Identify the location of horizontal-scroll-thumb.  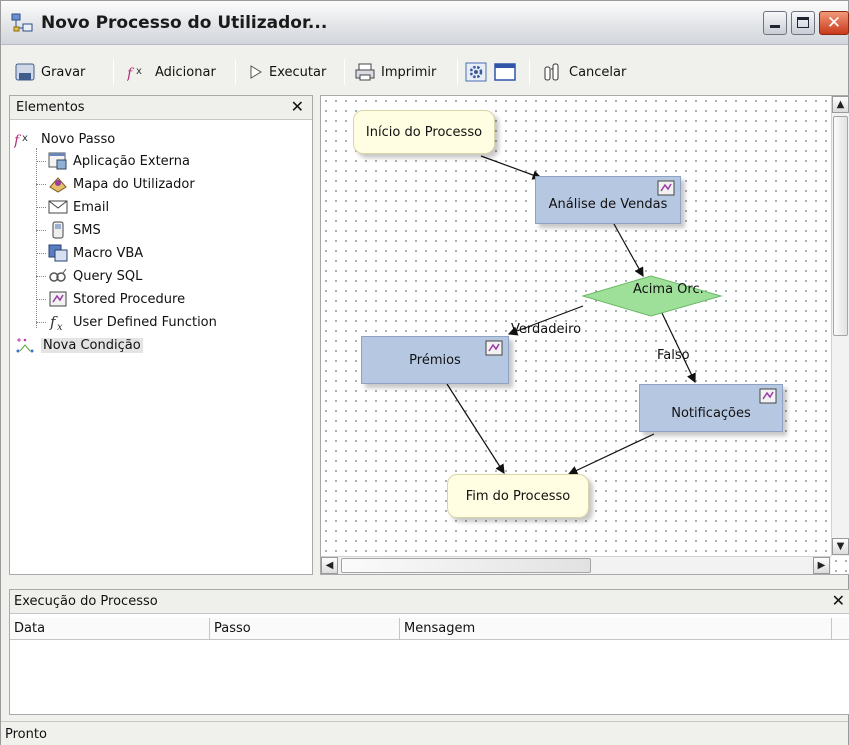
(466, 565).